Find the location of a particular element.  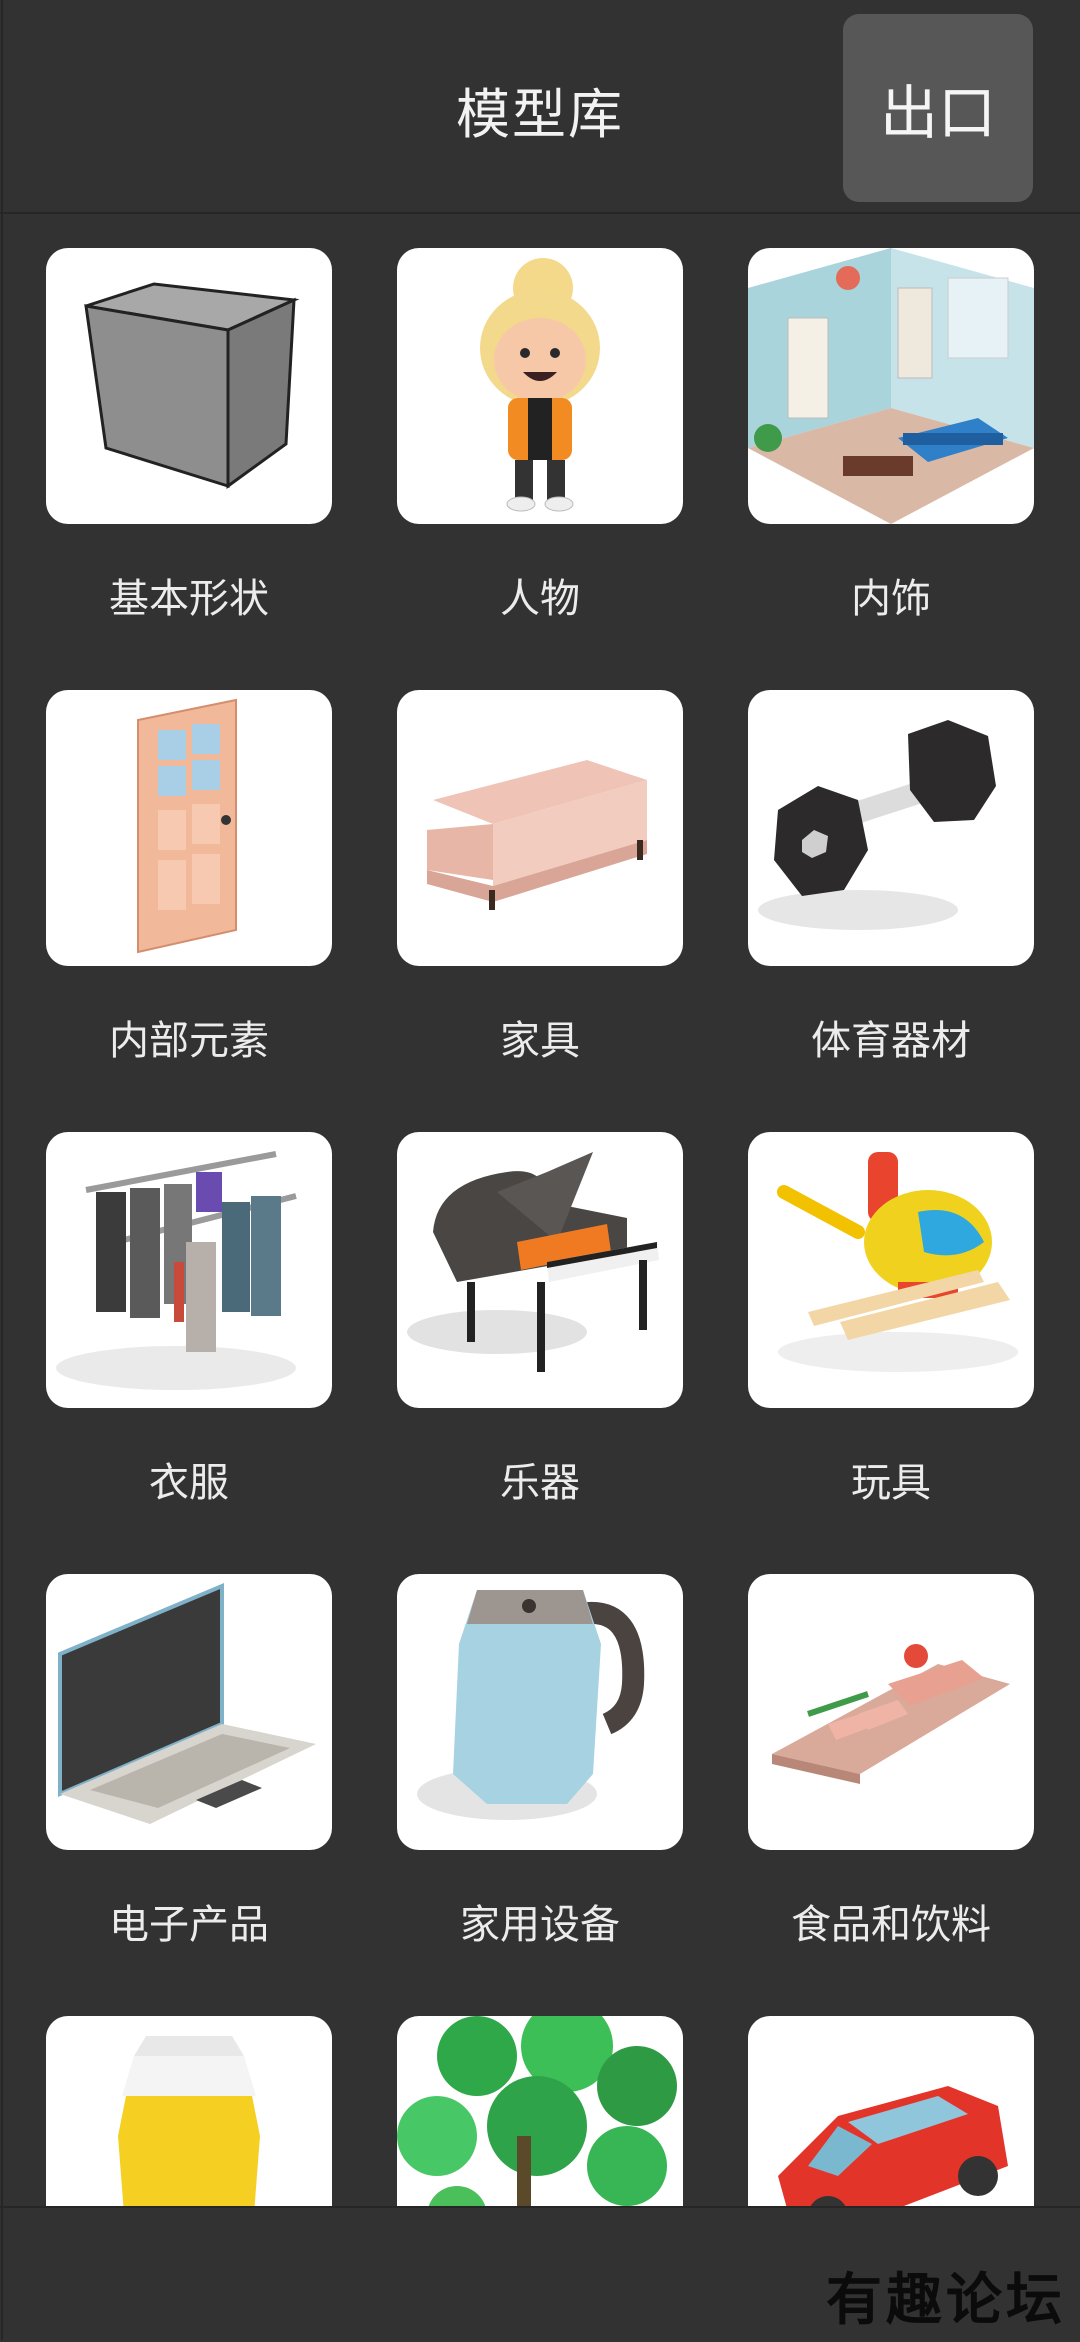

category-electronics: 电子产品 is located at coordinates (189, 1761).